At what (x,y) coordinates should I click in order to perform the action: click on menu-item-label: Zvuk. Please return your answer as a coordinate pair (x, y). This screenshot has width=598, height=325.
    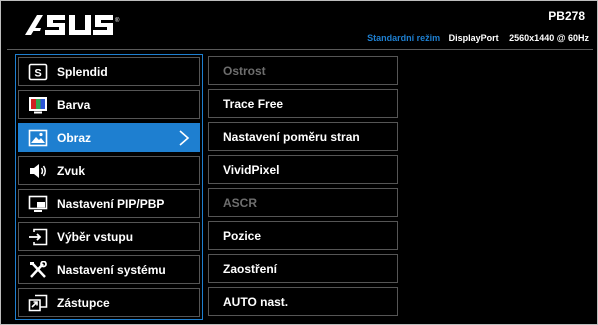
    Looking at the image, I should click on (71, 171).